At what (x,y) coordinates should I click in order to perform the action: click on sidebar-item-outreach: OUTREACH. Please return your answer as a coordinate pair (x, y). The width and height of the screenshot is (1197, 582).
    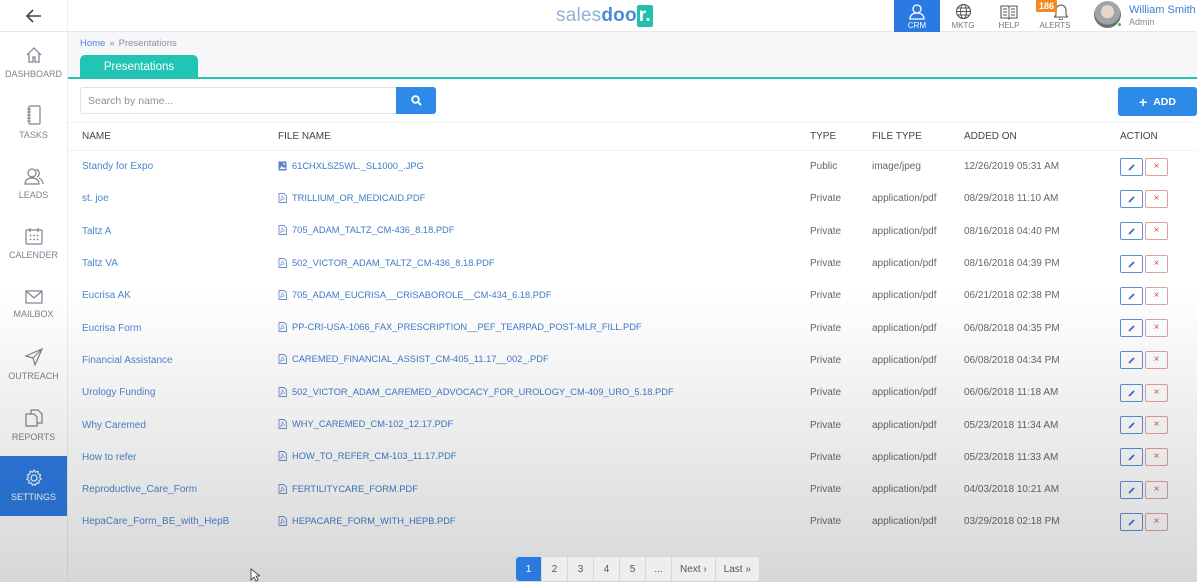
    Looking at the image, I should click on (33, 365).